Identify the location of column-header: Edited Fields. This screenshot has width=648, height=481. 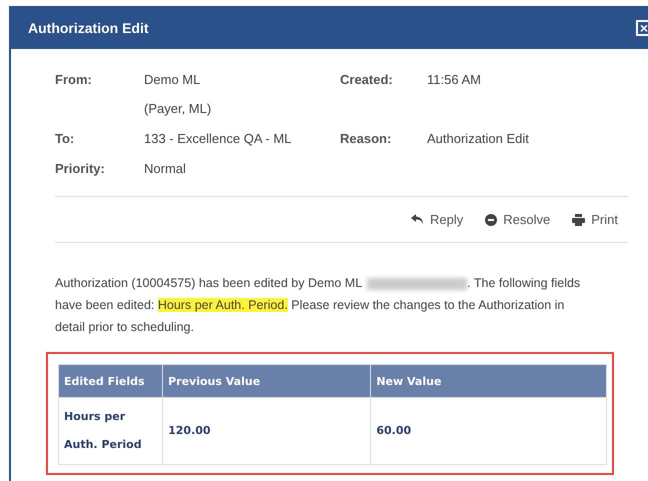
(110, 381).